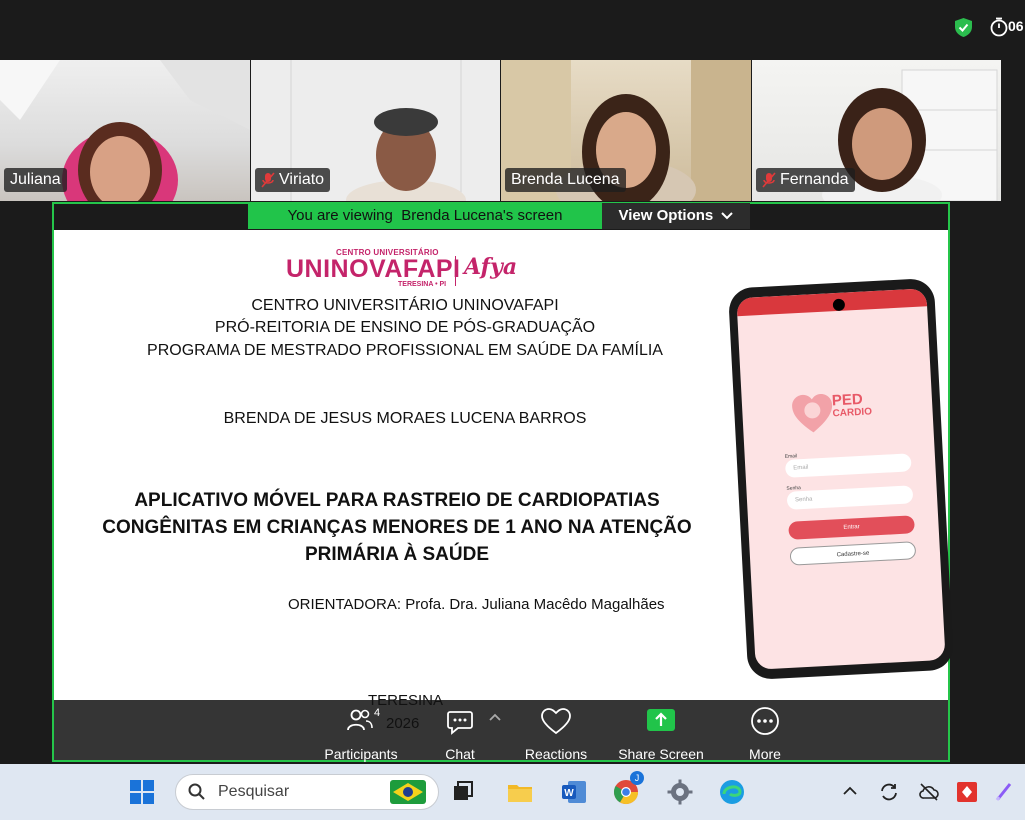 This screenshot has height=820, width=1025. Describe the element at coordinates (805, 180) in the screenshot. I see `participant-name-label: Fernanda` at that location.